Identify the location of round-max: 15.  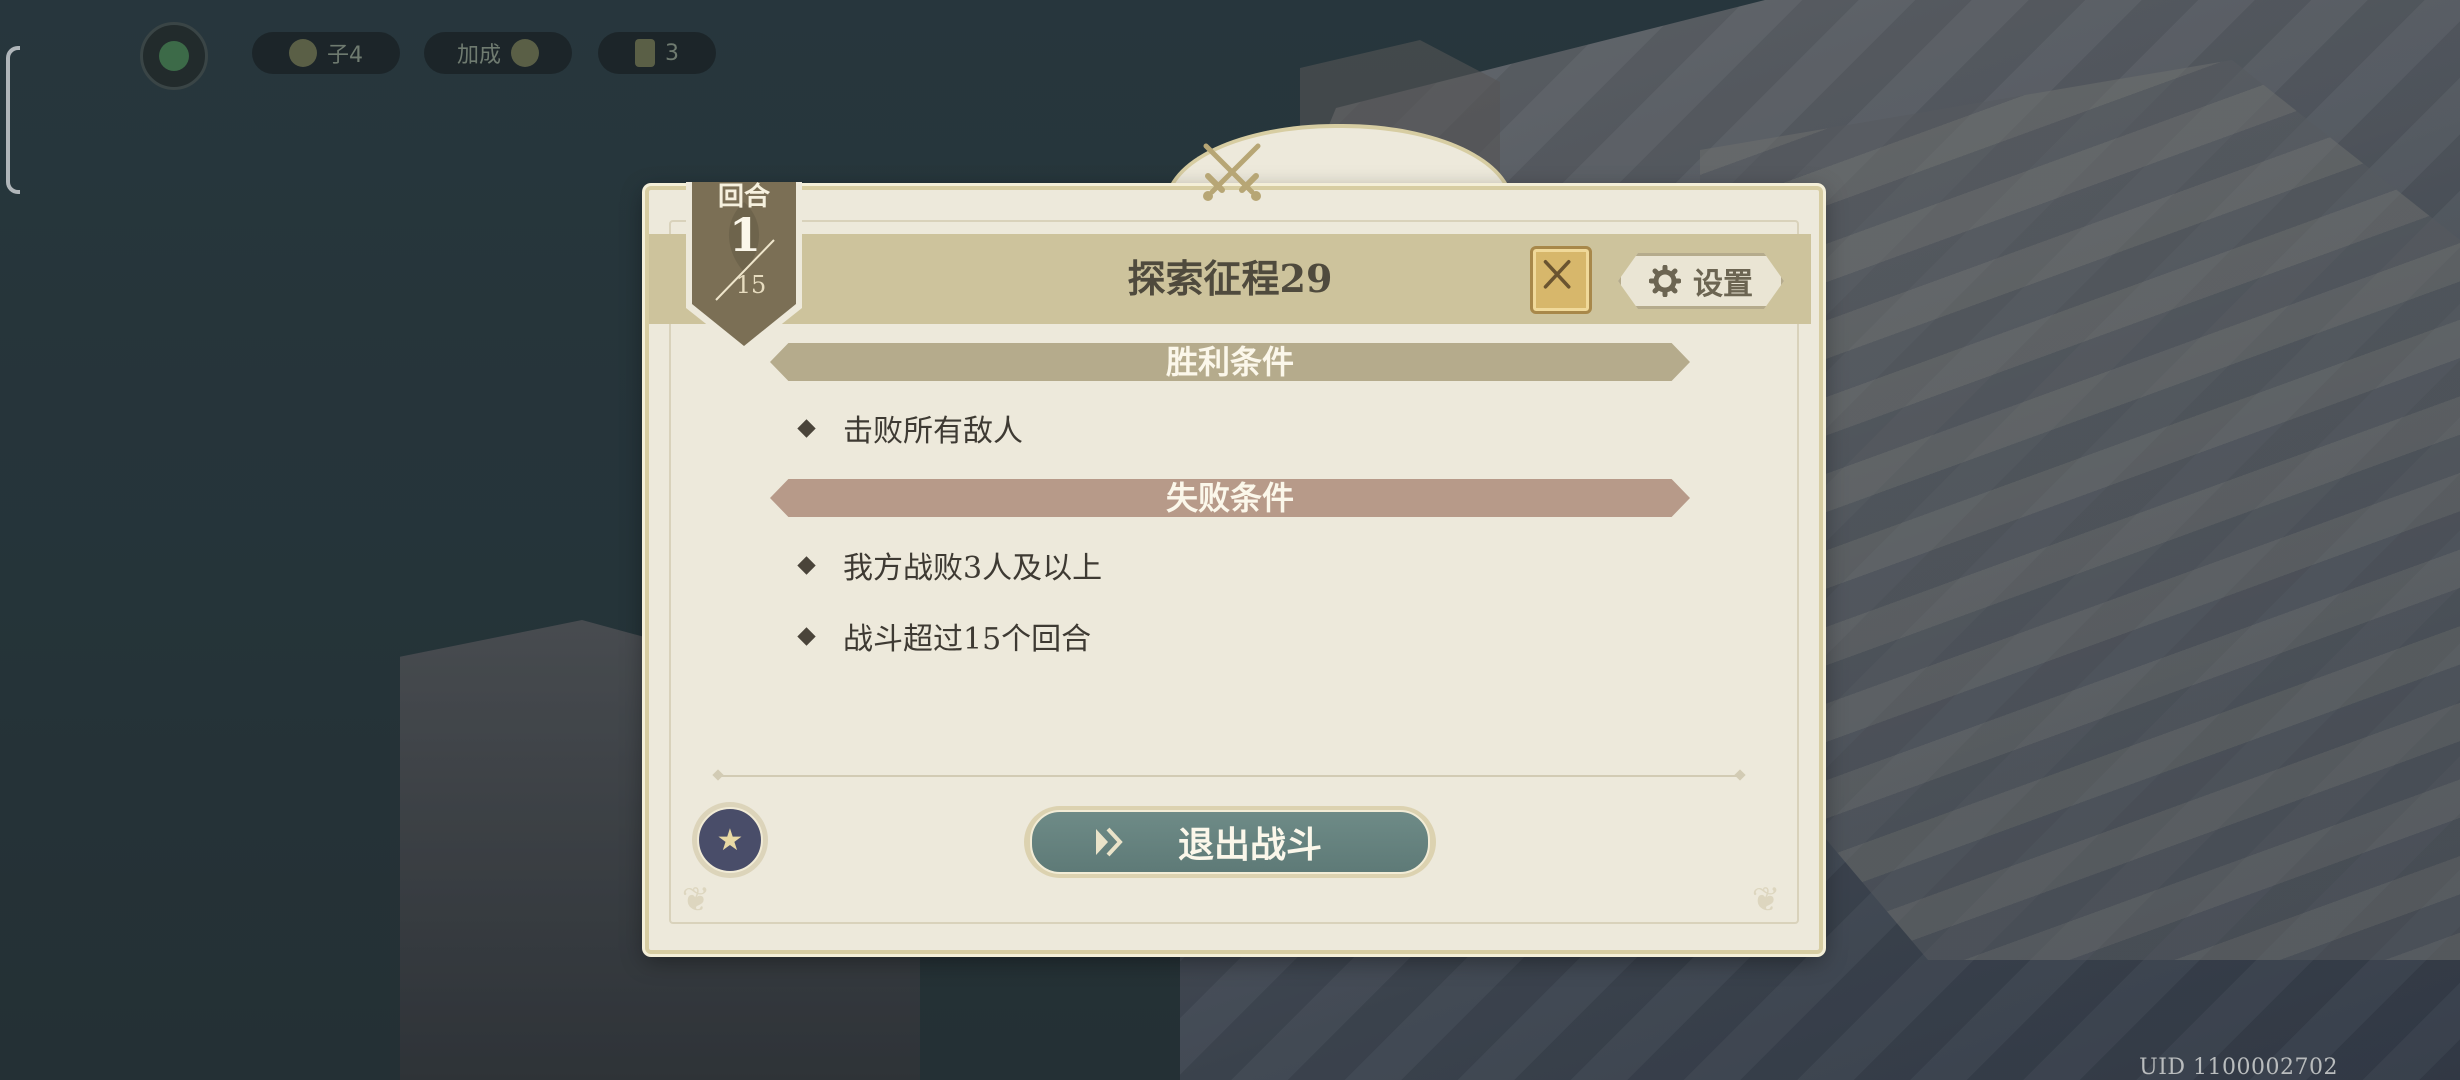
(751, 285).